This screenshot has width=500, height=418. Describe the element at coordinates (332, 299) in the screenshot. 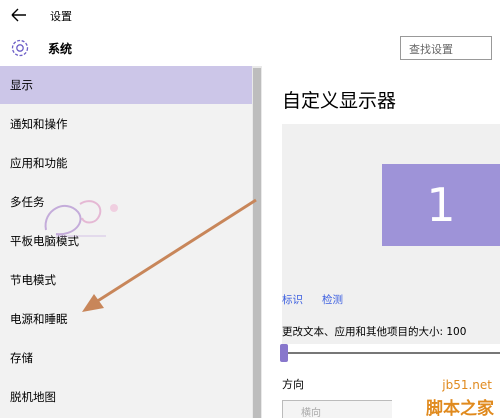

I see `detect-link: 检测` at that location.